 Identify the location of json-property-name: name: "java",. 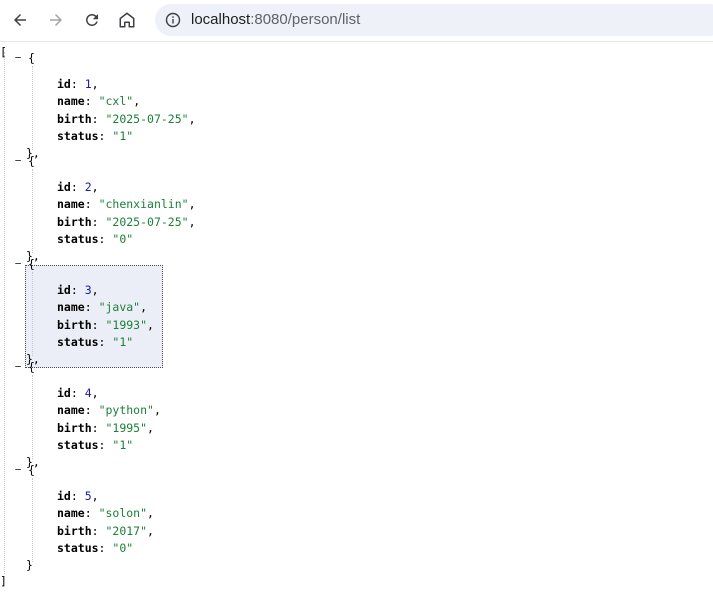
(102, 307).